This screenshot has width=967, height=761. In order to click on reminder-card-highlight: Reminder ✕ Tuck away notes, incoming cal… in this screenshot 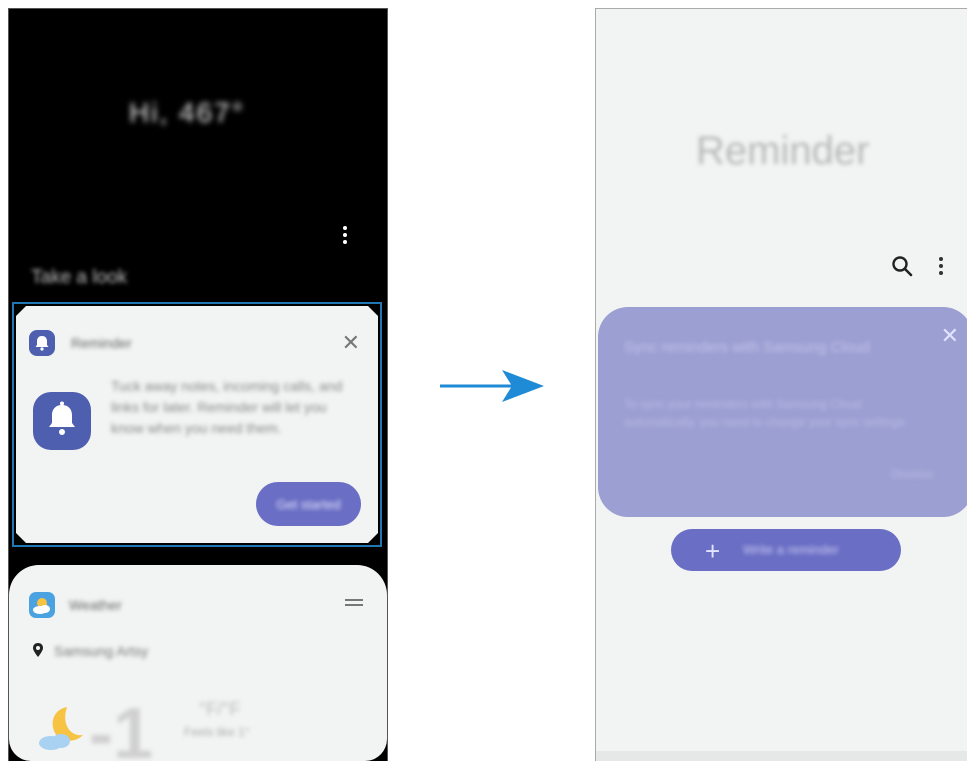, I will do `click(197, 424)`.